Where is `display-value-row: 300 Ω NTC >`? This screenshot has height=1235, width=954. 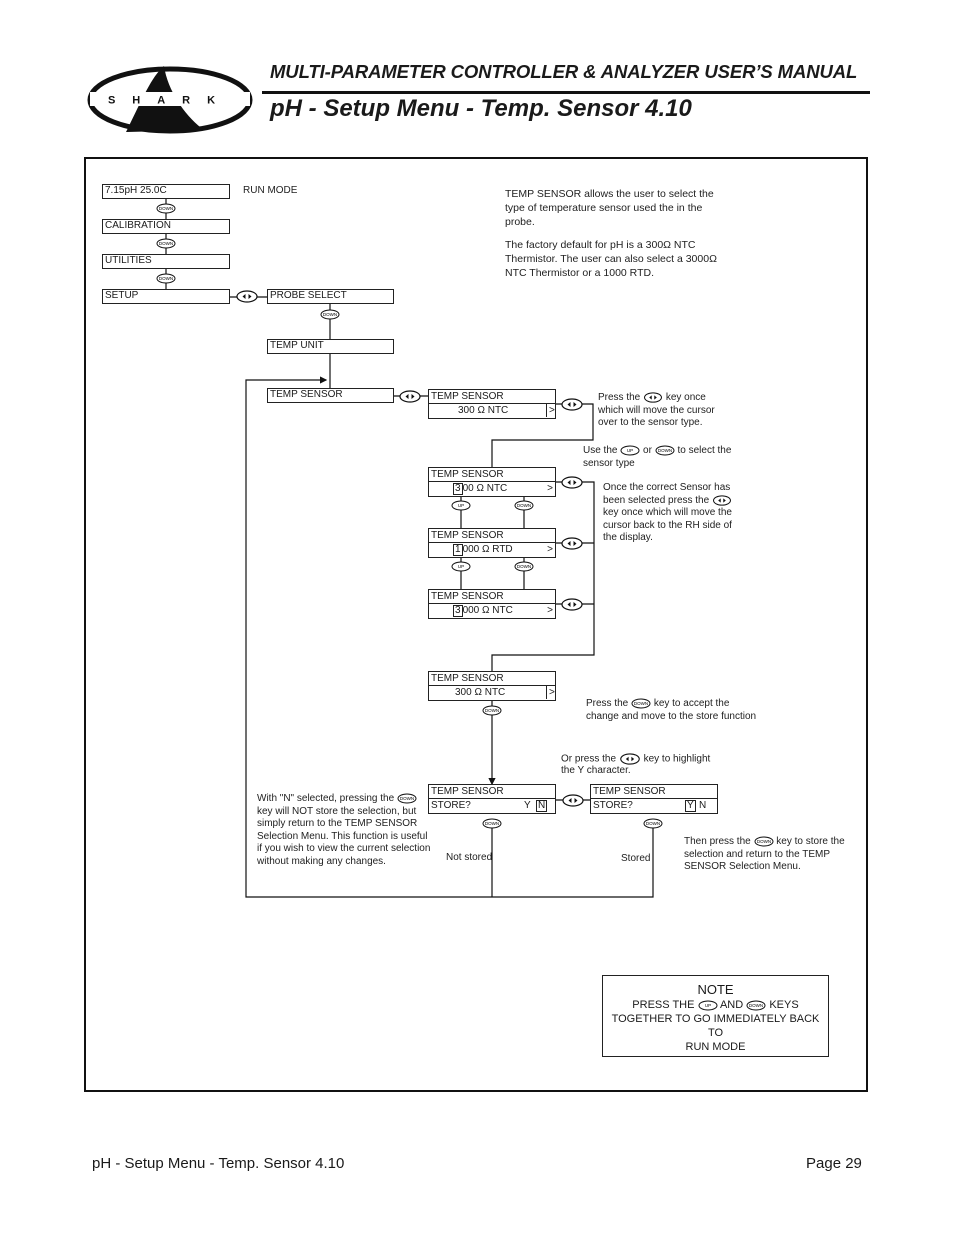
display-value-row: 300 Ω NTC > is located at coordinates (492, 410).